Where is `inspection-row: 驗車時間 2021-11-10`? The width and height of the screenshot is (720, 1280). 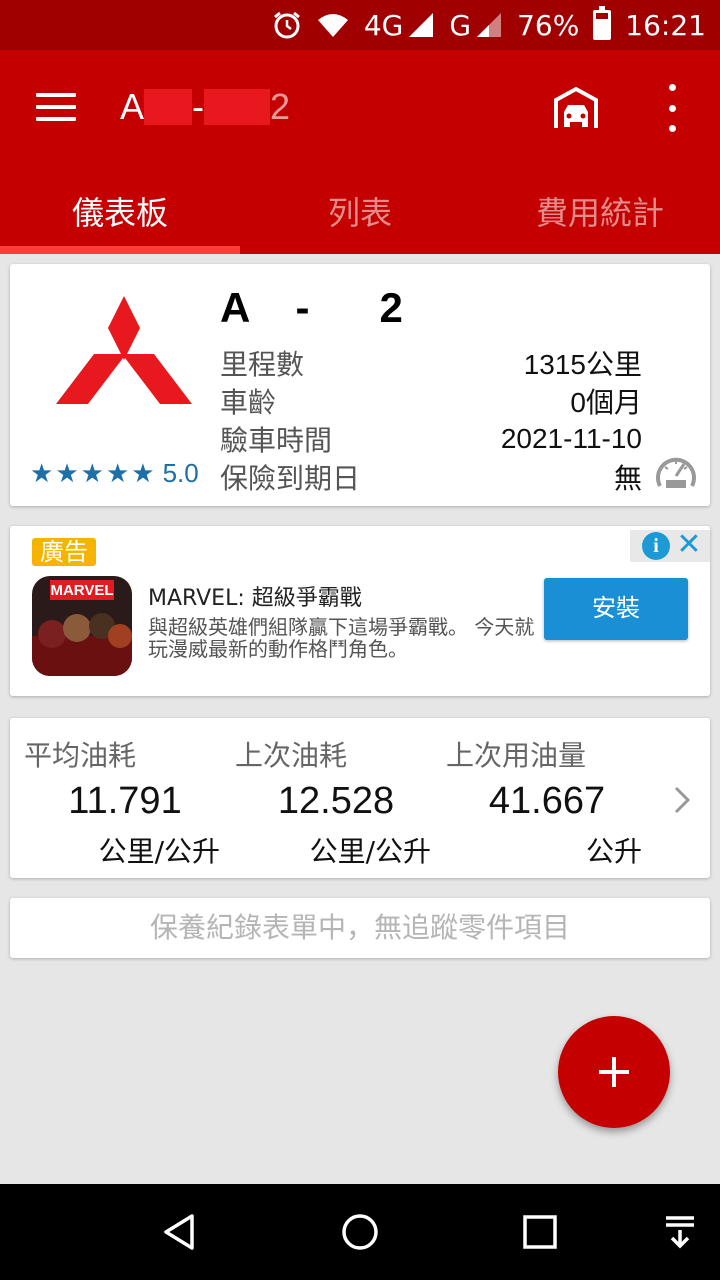 inspection-row: 驗車時間 2021-11-10 is located at coordinates (431, 439).